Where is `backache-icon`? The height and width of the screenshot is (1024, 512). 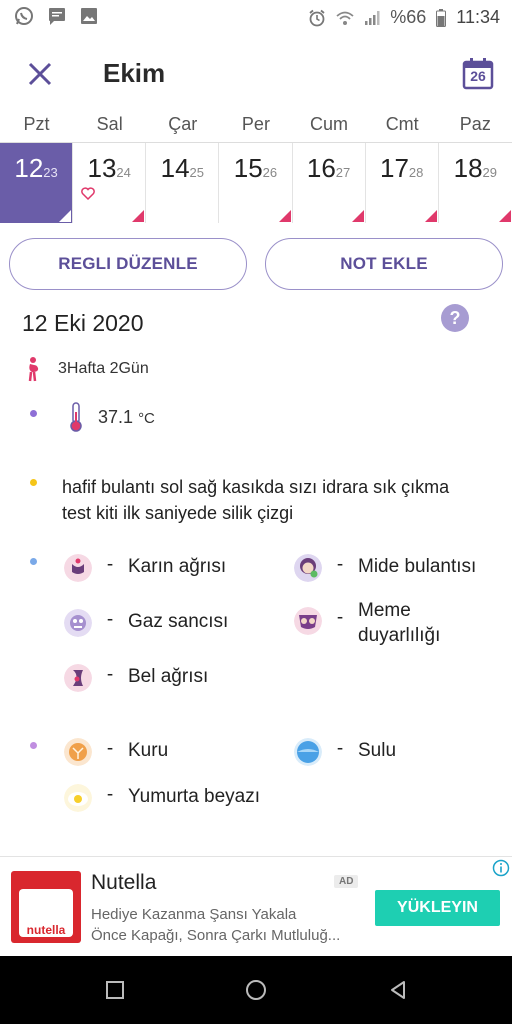 backache-icon is located at coordinates (78, 678).